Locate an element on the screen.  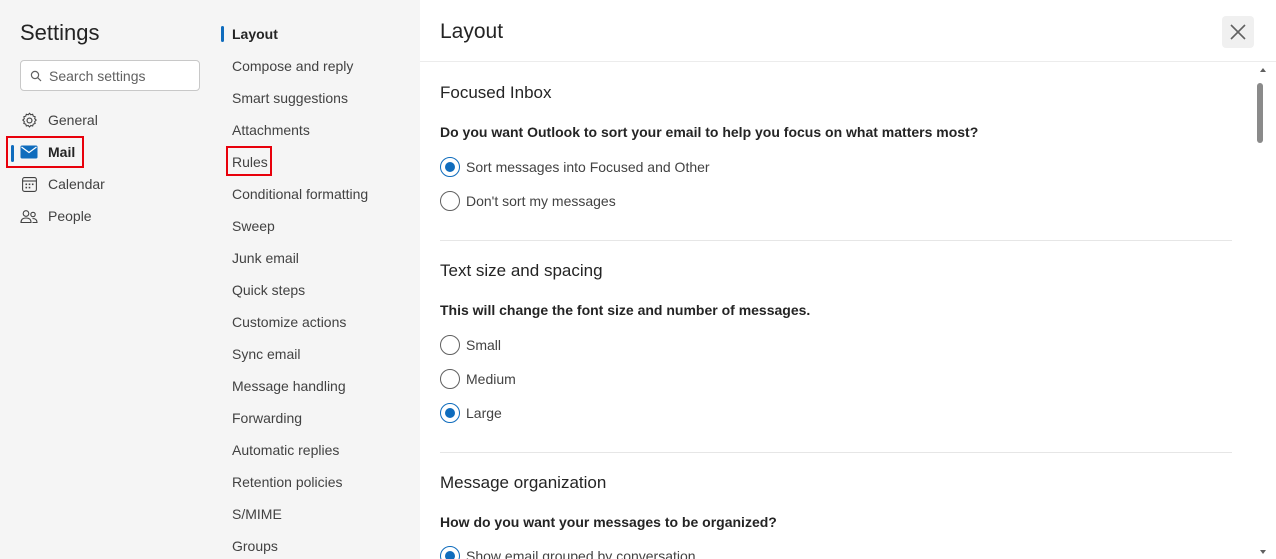
panel-title: Layout is located at coordinates (472, 31).